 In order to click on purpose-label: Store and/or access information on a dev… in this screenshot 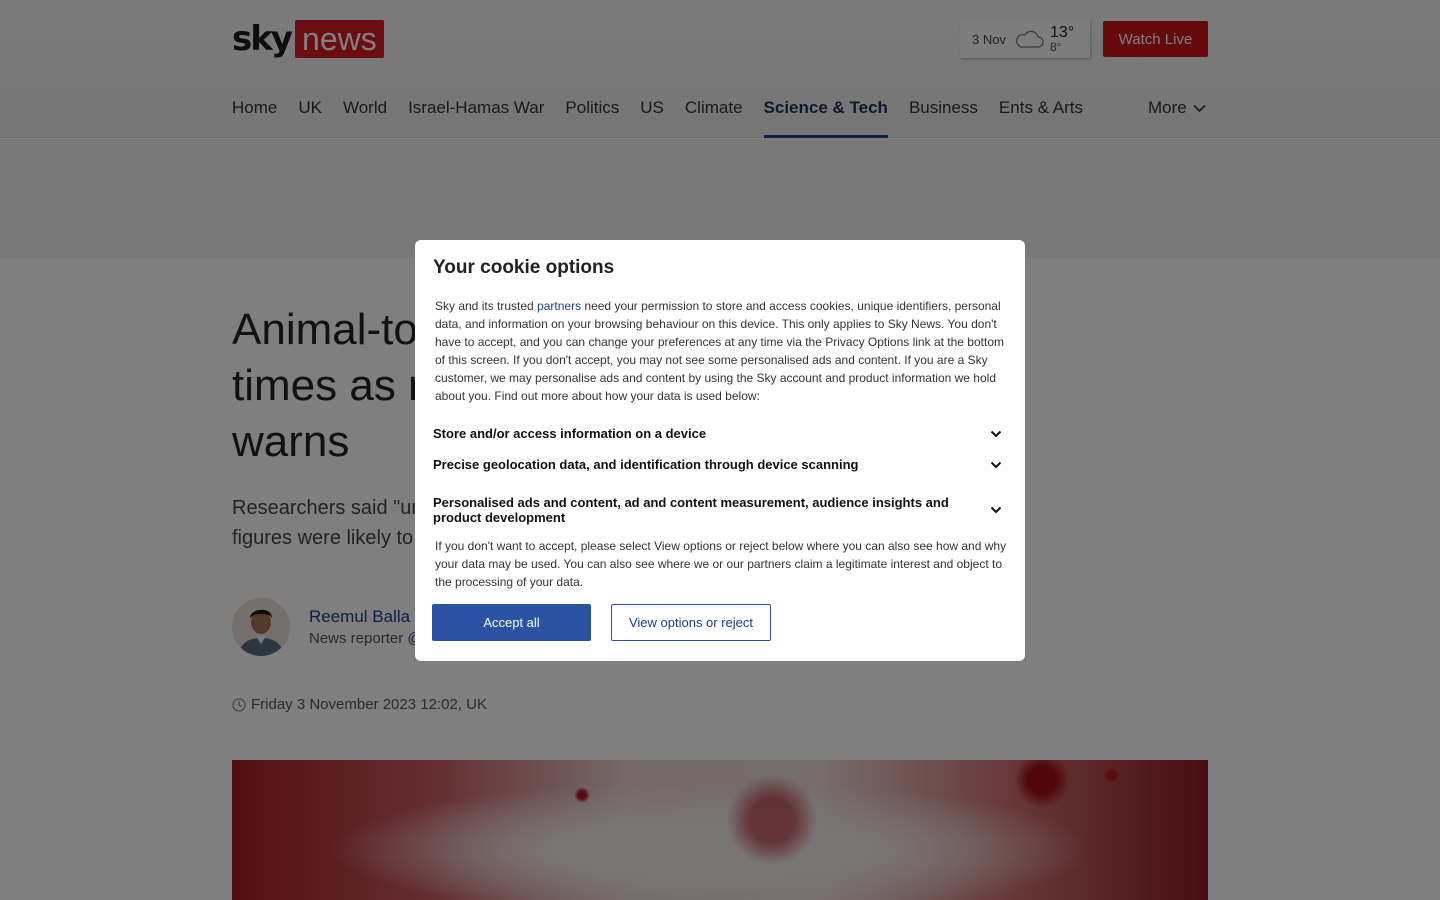, I will do `click(570, 433)`.